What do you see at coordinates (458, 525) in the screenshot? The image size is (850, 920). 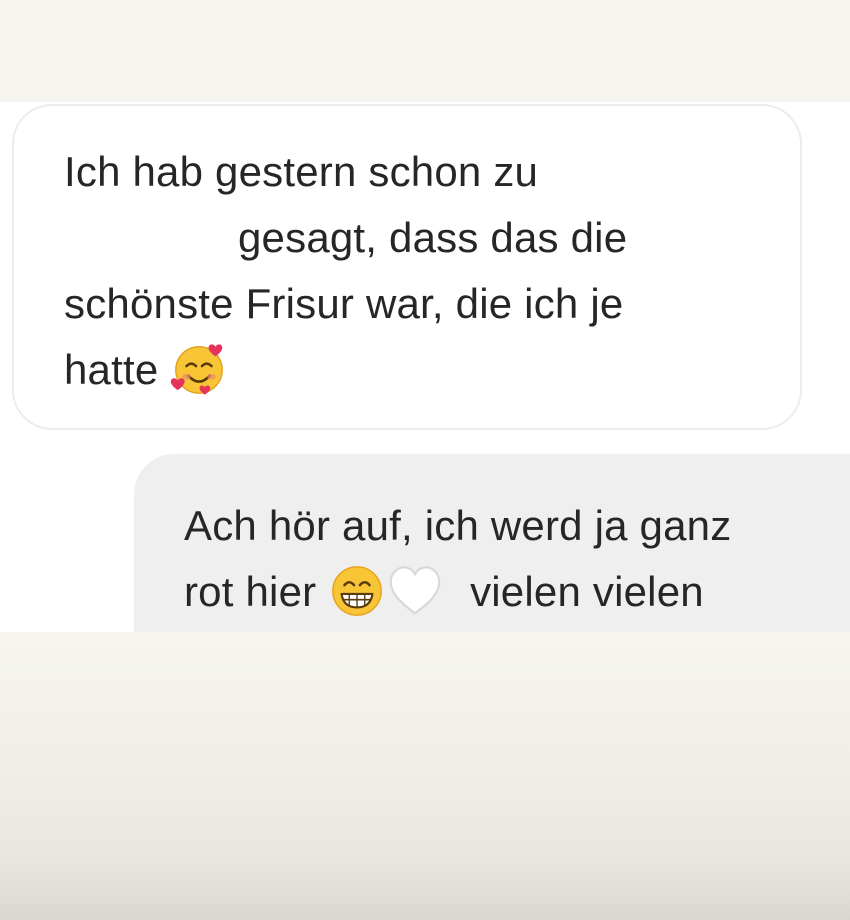 I see `message-line: Ach hör auf, ich werd ja ganz` at bounding box center [458, 525].